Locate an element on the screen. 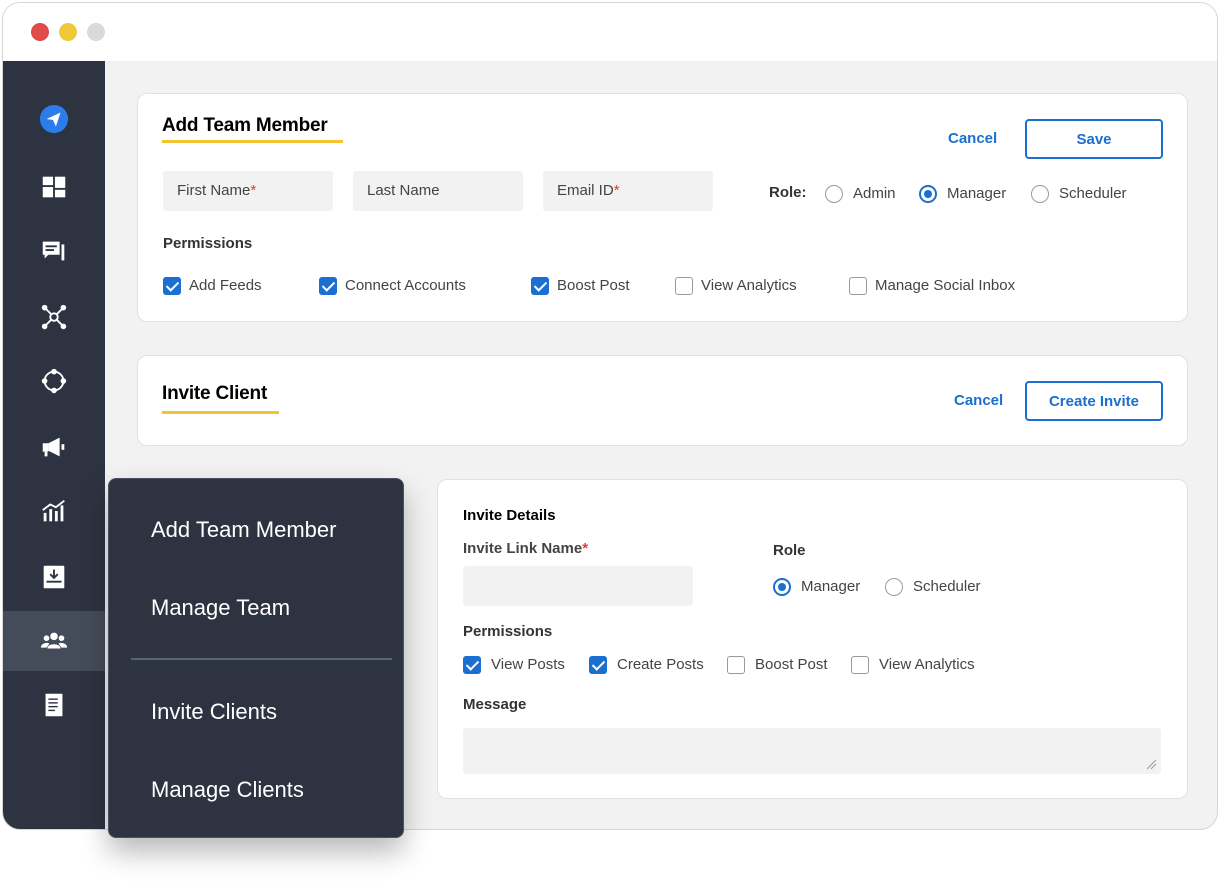 This screenshot has width=1220, height=888. email-placeholder: Email ID is located at coordinates (585, 190).